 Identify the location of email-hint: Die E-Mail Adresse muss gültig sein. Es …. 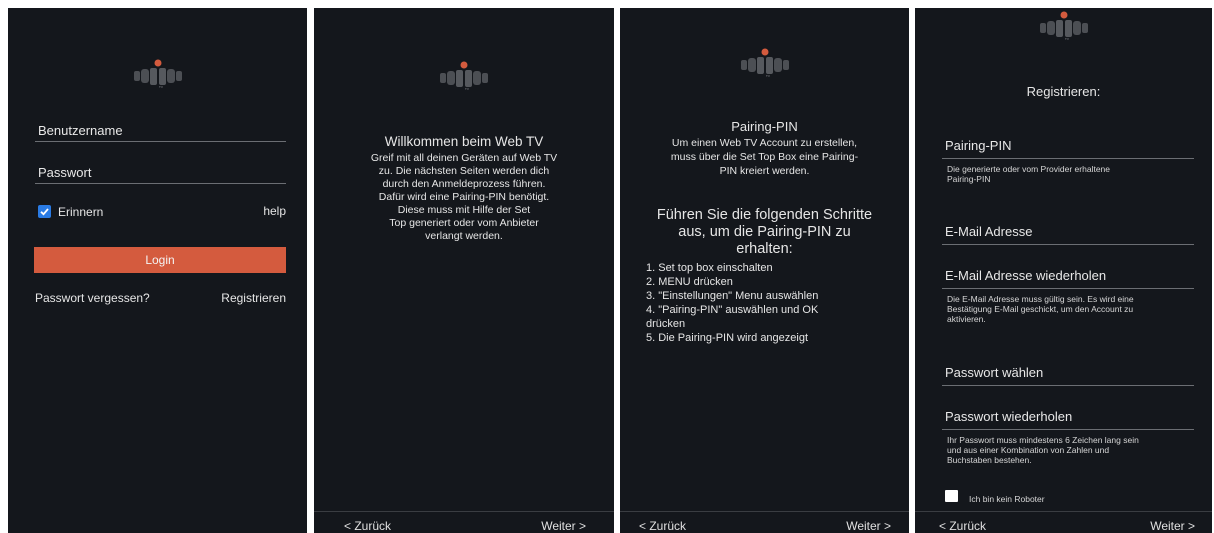
(1040, 309).